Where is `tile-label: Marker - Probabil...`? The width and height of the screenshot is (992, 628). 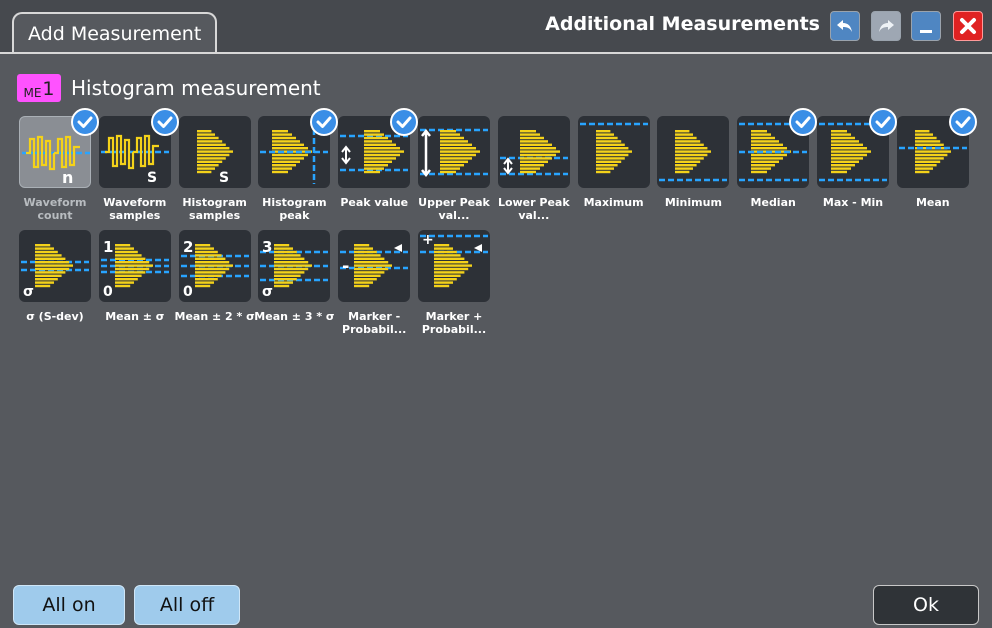 tile-label: Marker - Probabil... is located at coordinates (374, 323).